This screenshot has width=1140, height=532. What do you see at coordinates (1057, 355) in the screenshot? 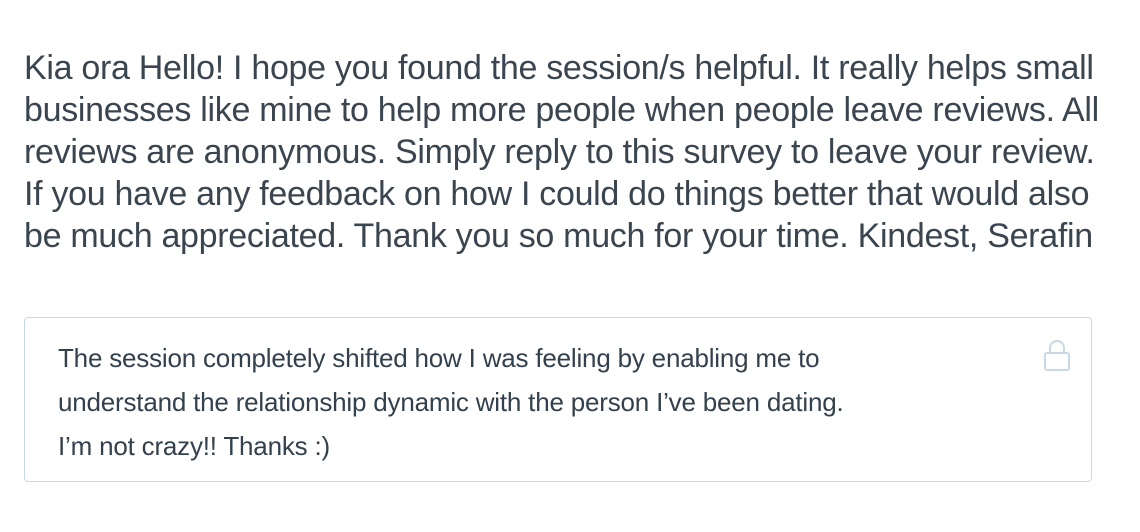
I see `lock-icon` at bounding box center [1057, 355].